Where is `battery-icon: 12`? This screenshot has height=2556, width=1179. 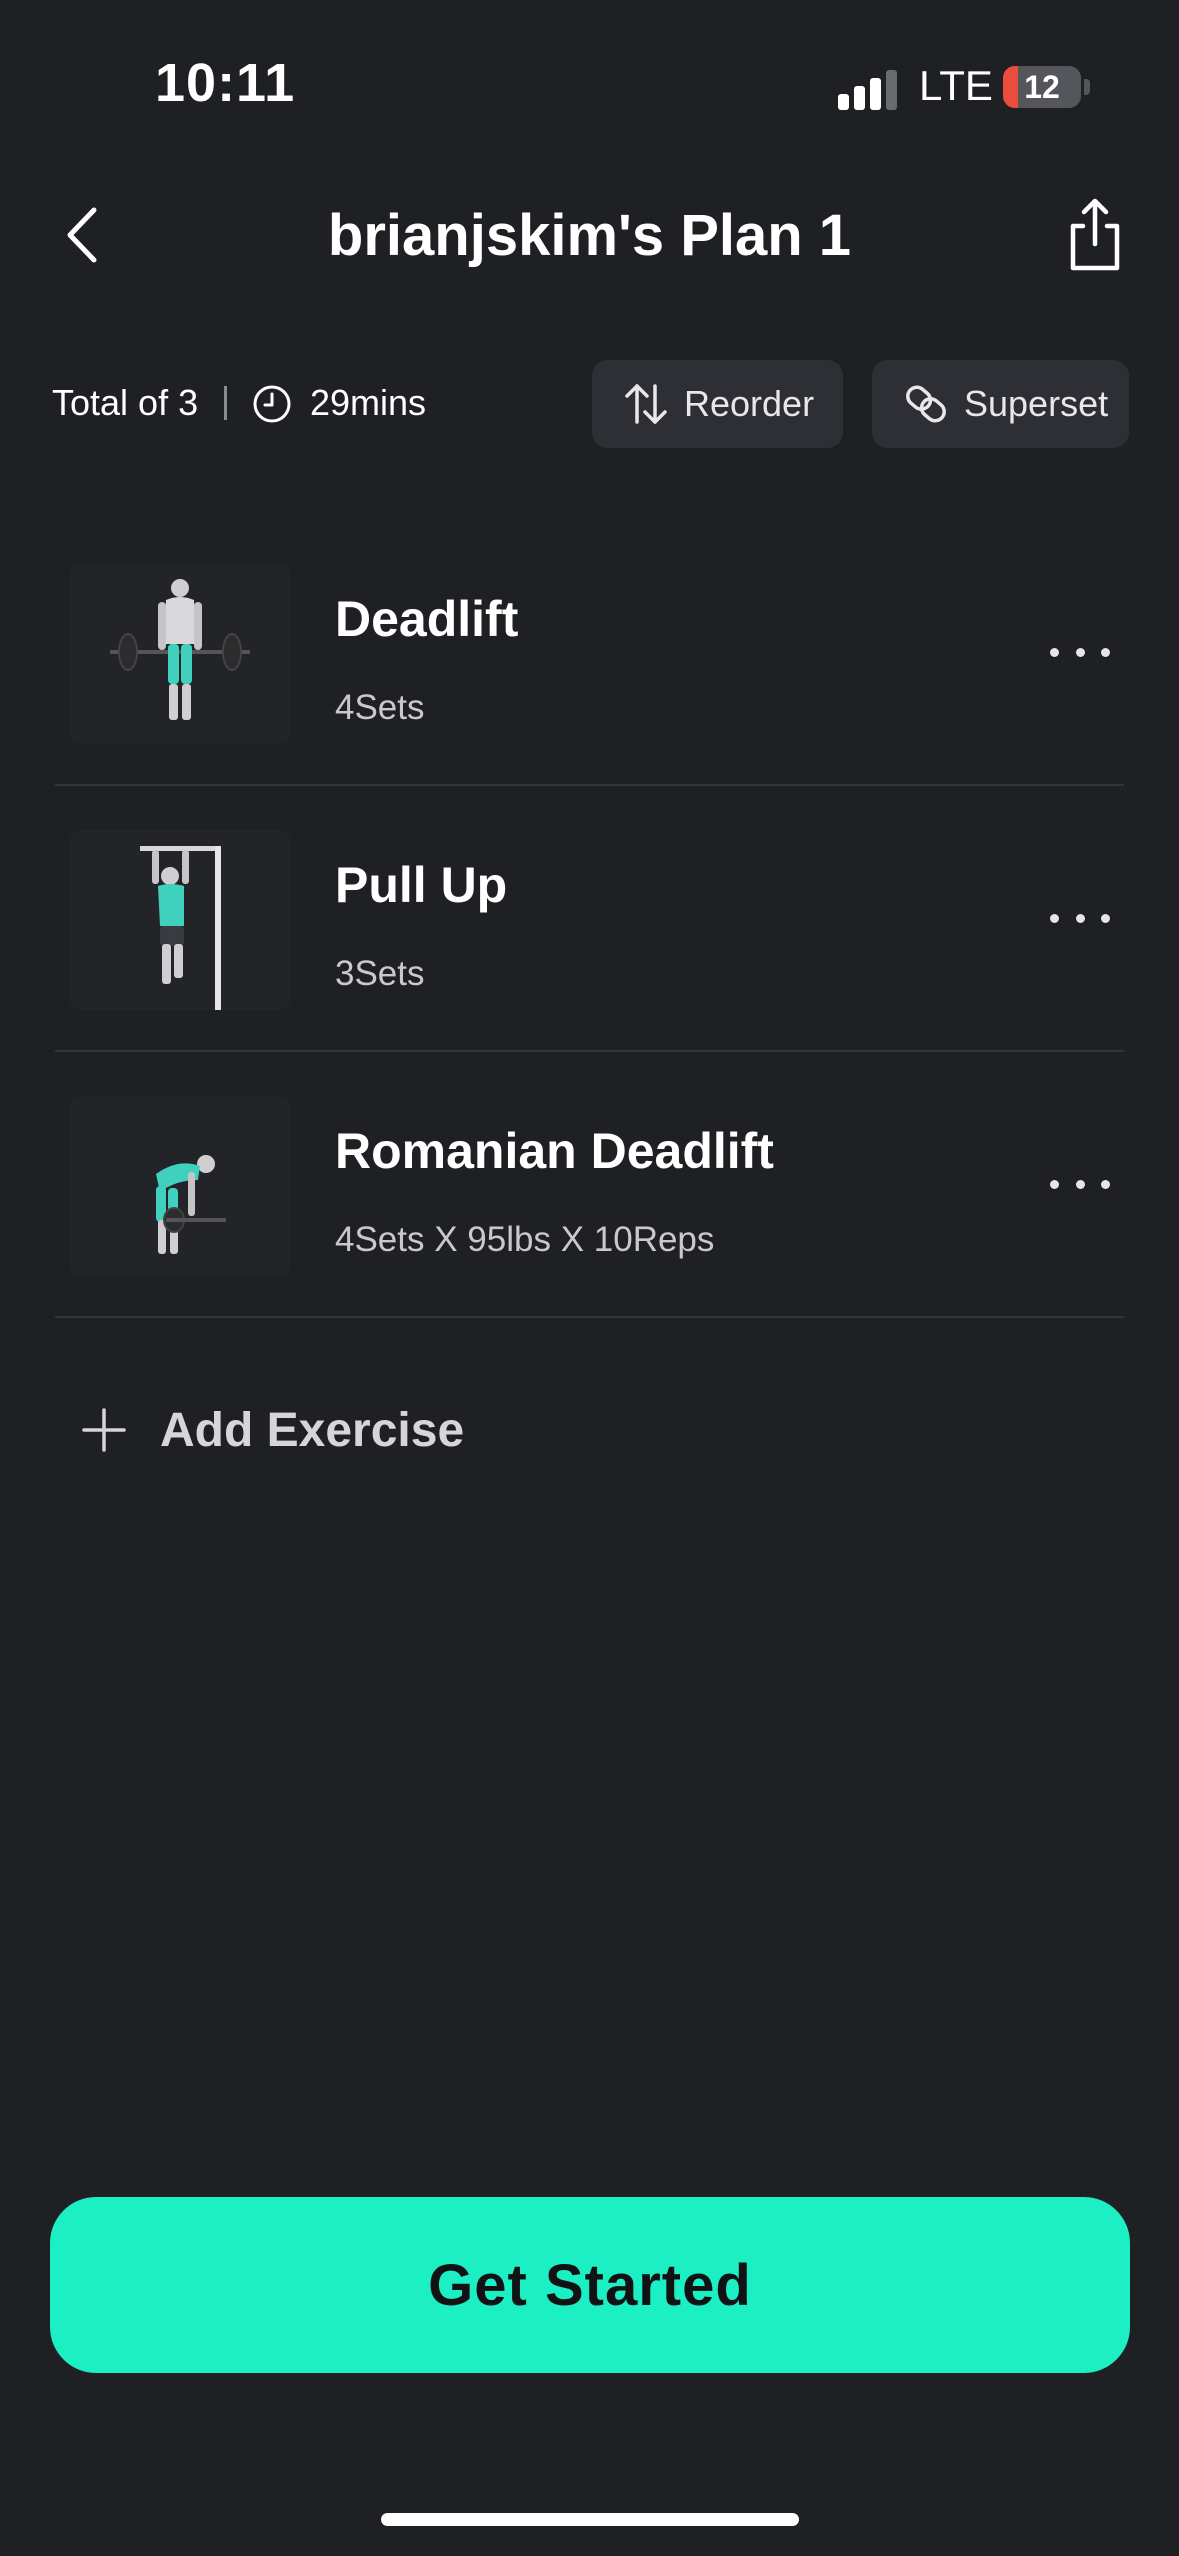
battery-icon: 12 is located at coordinates (1042, 87).